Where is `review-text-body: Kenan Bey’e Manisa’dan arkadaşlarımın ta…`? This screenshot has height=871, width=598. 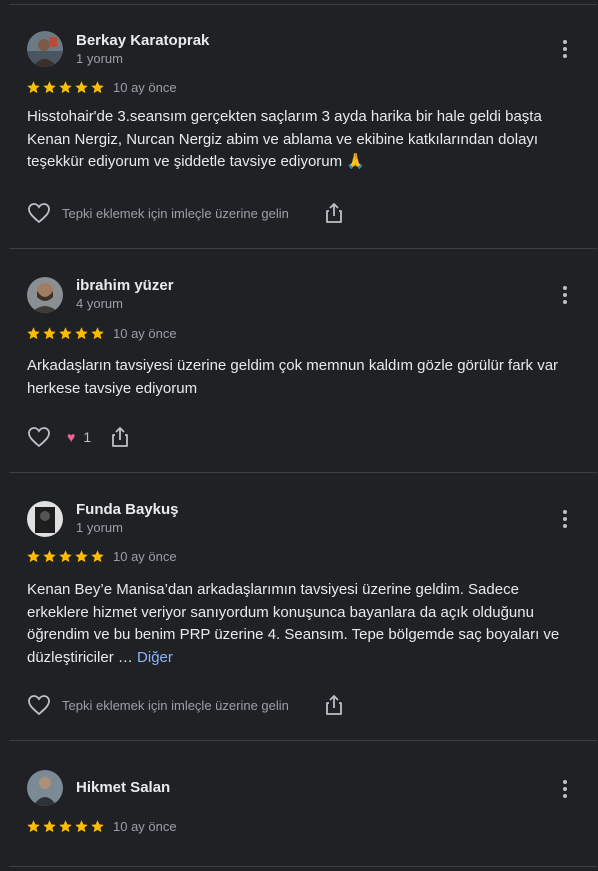
review-text-body: Kenan Bey’e Manisa’dan arkadaşlarımın ta… is located at coordinates (293, 623).